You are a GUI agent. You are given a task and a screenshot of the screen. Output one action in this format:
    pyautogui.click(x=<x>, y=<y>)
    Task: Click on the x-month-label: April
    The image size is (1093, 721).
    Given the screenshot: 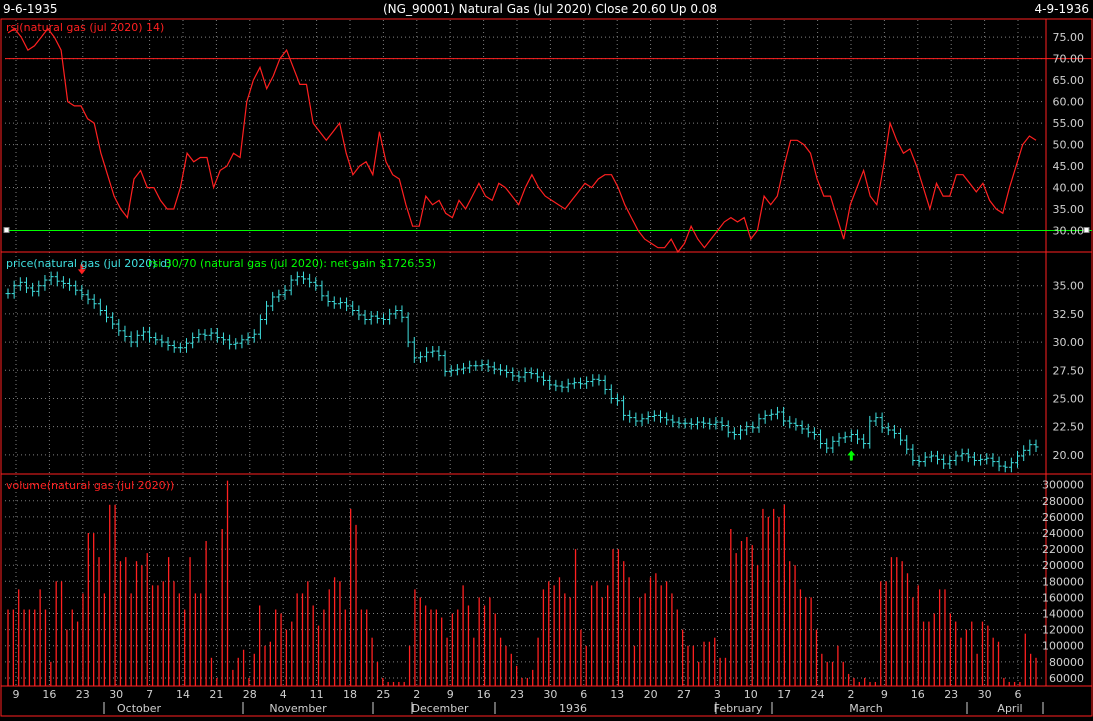 What is the action you would take?
    pyautogui.click(x=1009, y=708)
    